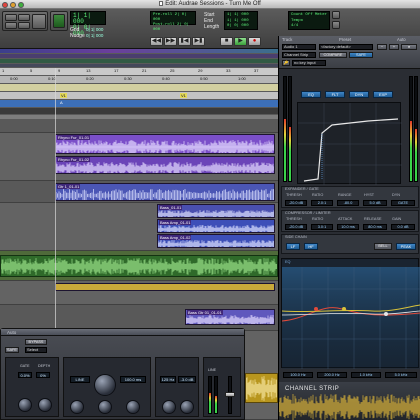  I want to click on audio-clip: Bass Gtr 01_01-01, so click(230, 317).